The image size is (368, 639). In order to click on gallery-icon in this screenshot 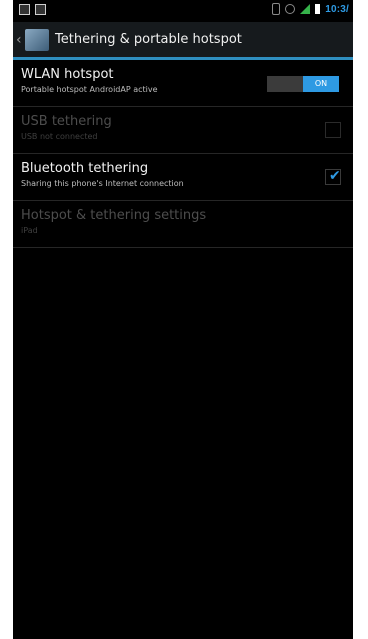, I will do `click(40, 9)`.